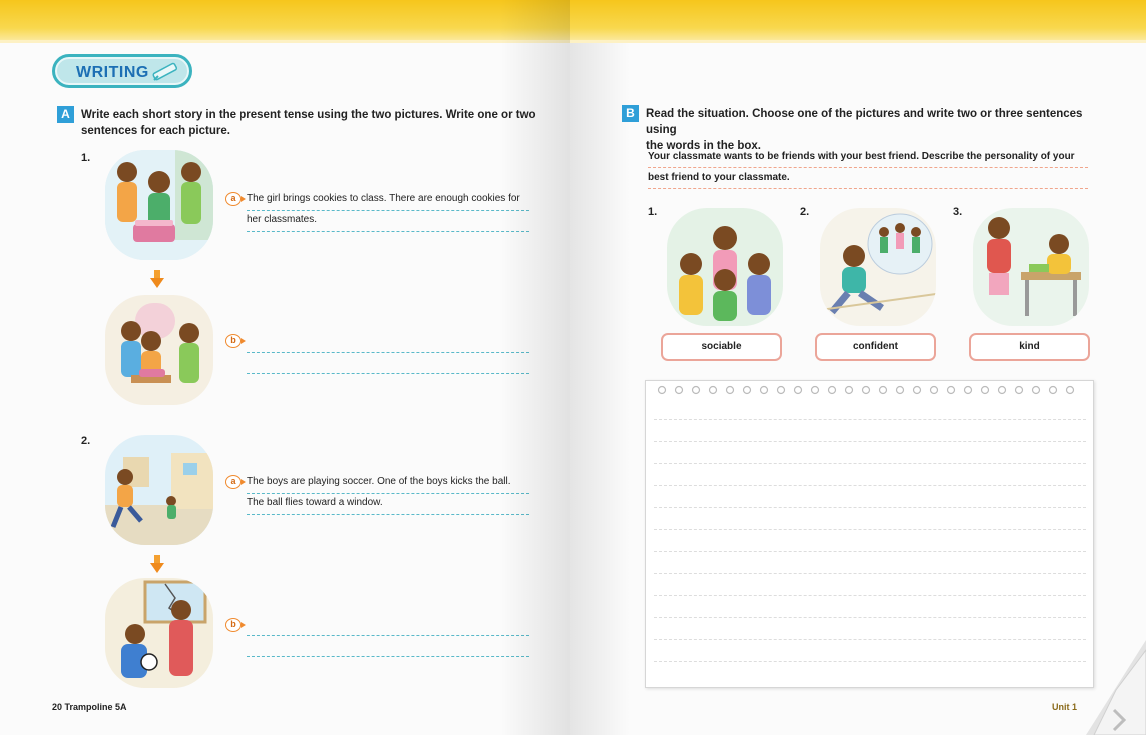 This screenshot has width=1146, height=735. Describe the element at coordinates (65, 114) in the screenshot. I see `section-a-letter: A` at that location.